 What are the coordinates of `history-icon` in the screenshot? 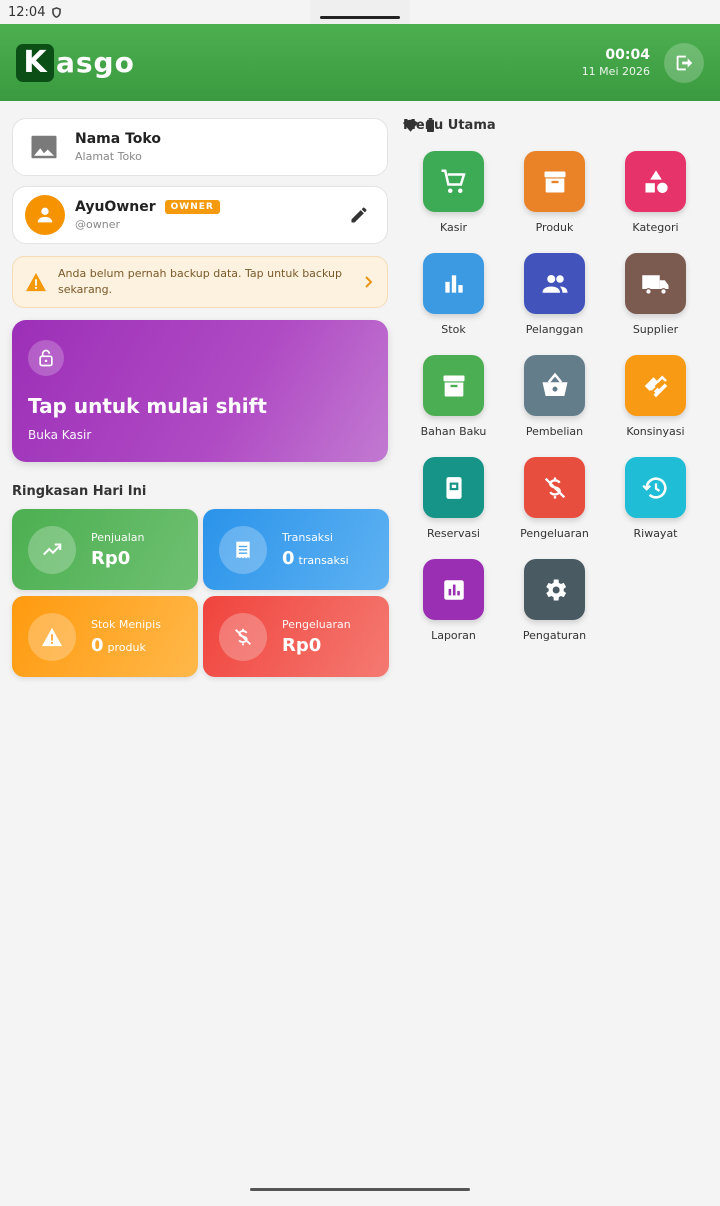 It's located at (655, 487).